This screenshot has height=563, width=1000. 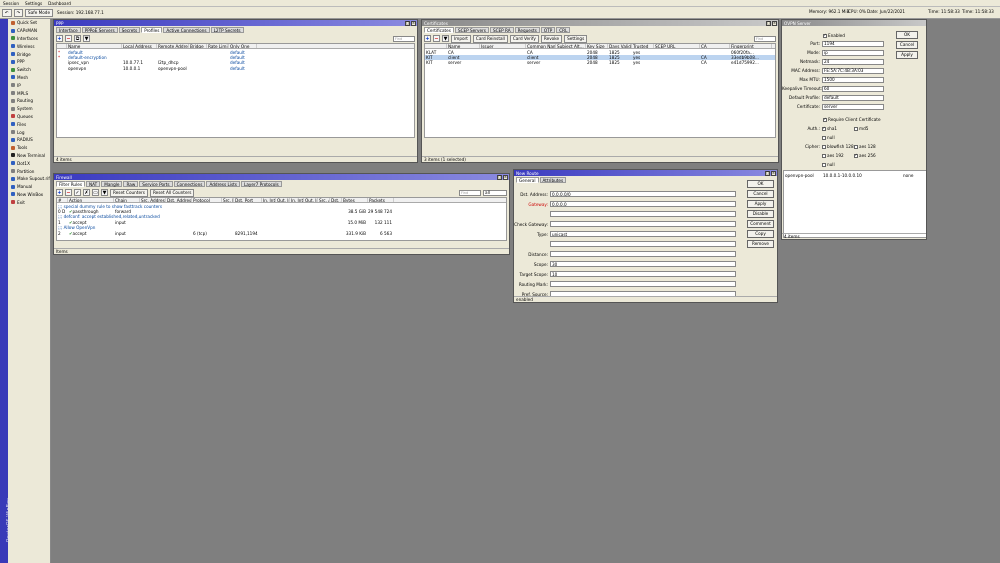 I want to click on column-header: Days Valid, so click(x=620, y=46).